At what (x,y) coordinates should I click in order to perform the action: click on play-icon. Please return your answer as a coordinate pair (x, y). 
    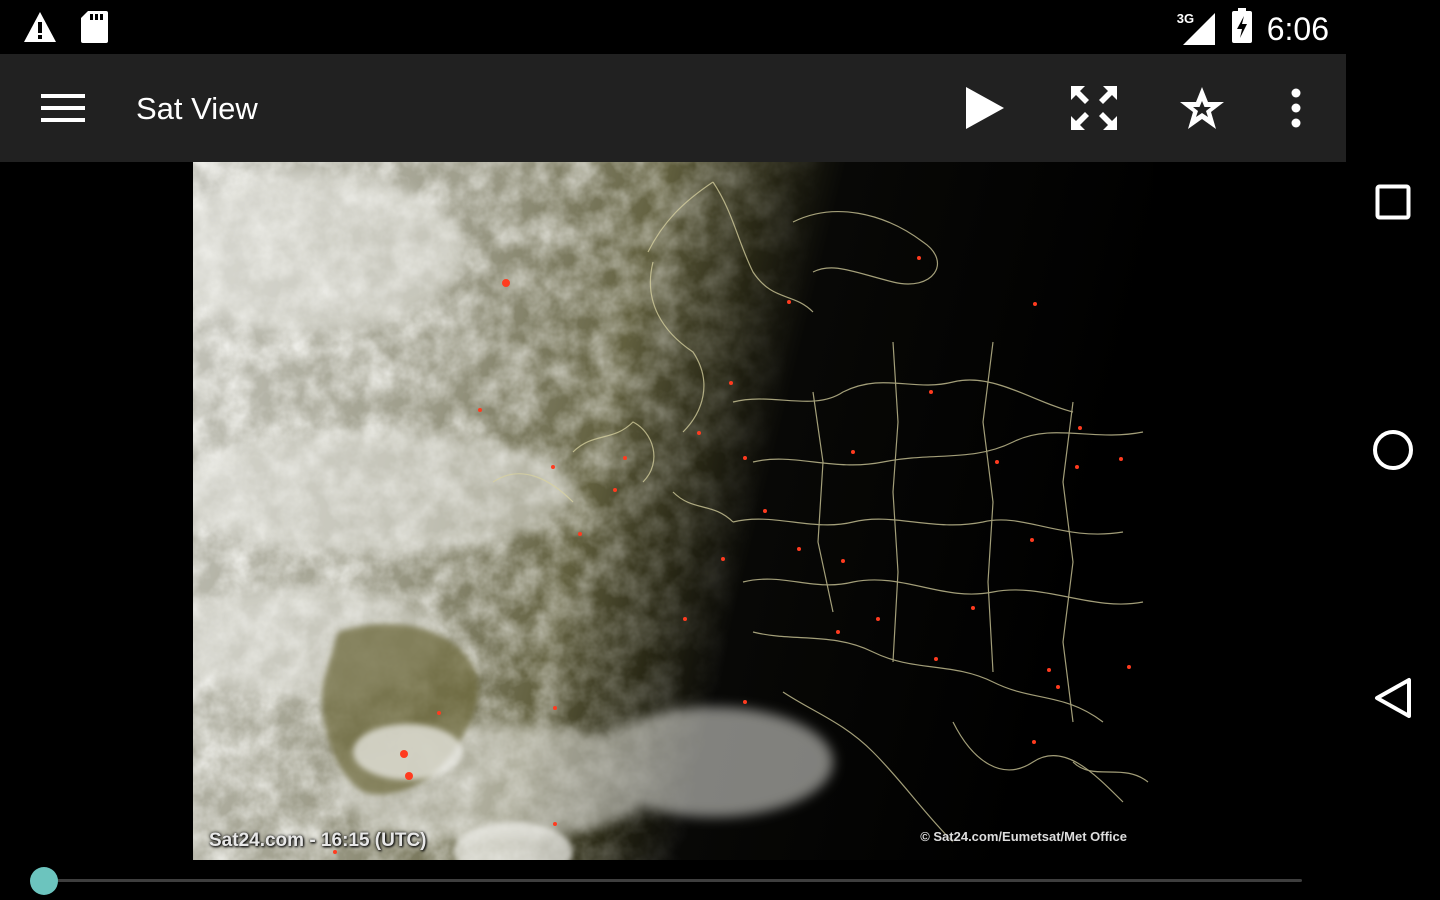
    Looking at the image, I should click on (985, 108).